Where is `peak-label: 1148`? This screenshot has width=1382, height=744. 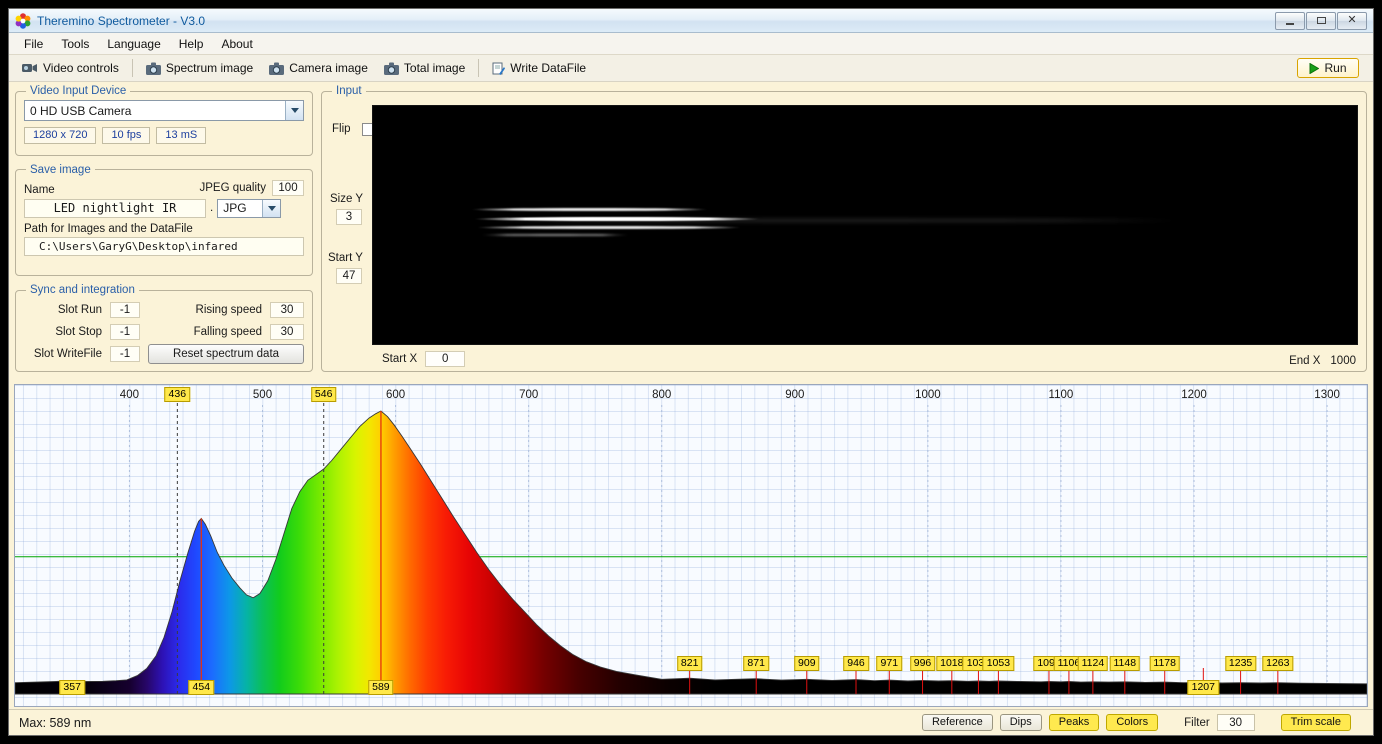 peak-label: 1148 is located at coordinates (1125, 663).